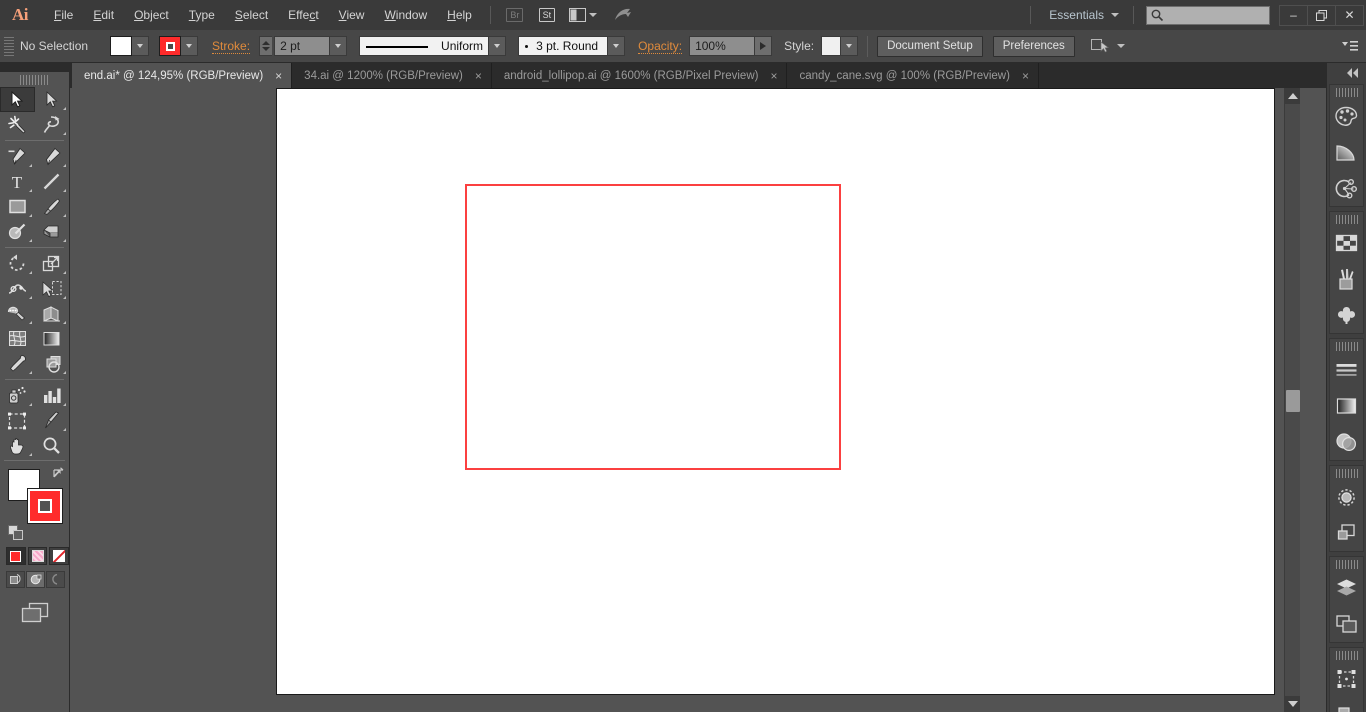  I want to click on symbols-panel-icon, so click(1346, 315).